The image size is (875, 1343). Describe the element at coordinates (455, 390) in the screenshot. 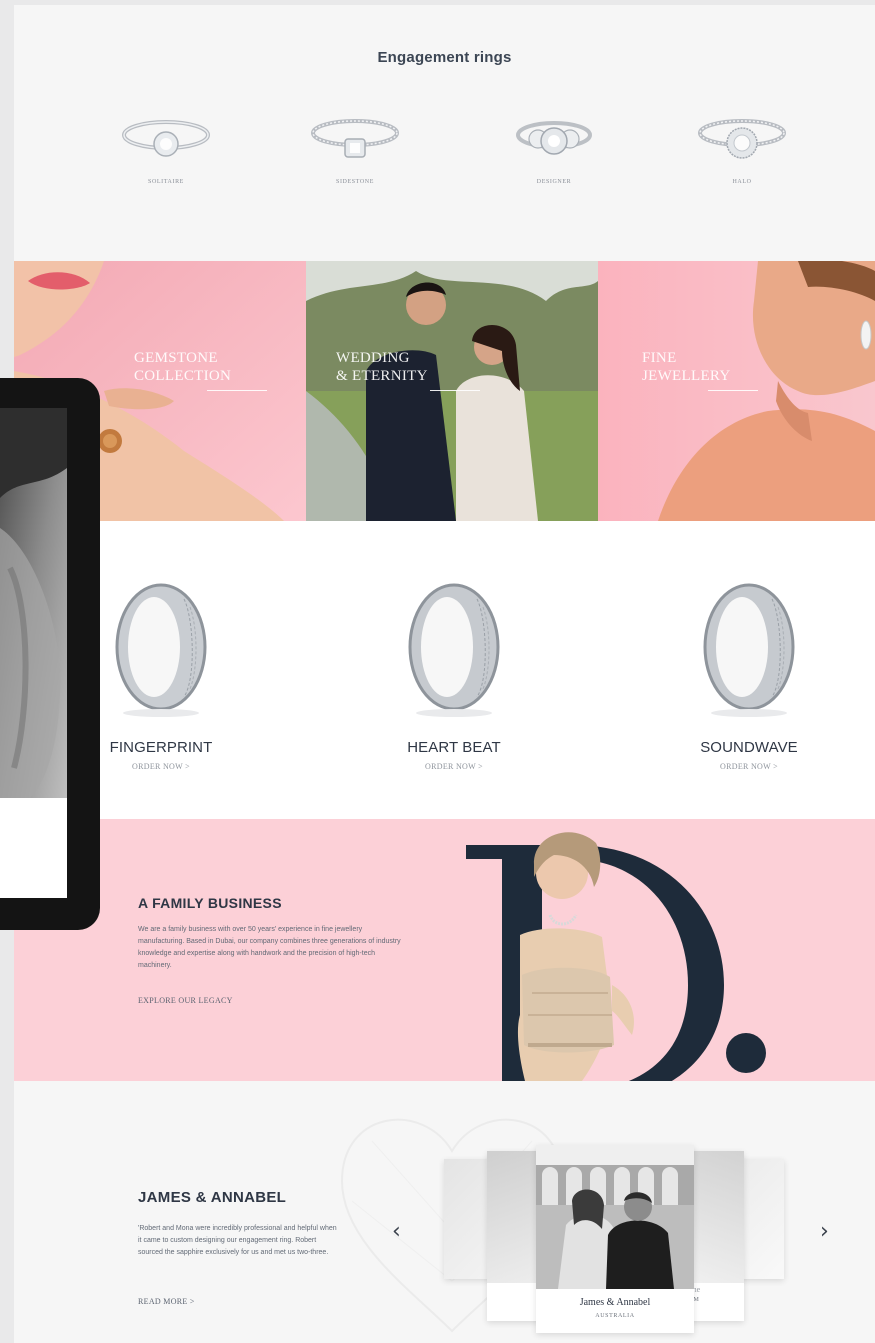

I see `wedding-underline` at that location.